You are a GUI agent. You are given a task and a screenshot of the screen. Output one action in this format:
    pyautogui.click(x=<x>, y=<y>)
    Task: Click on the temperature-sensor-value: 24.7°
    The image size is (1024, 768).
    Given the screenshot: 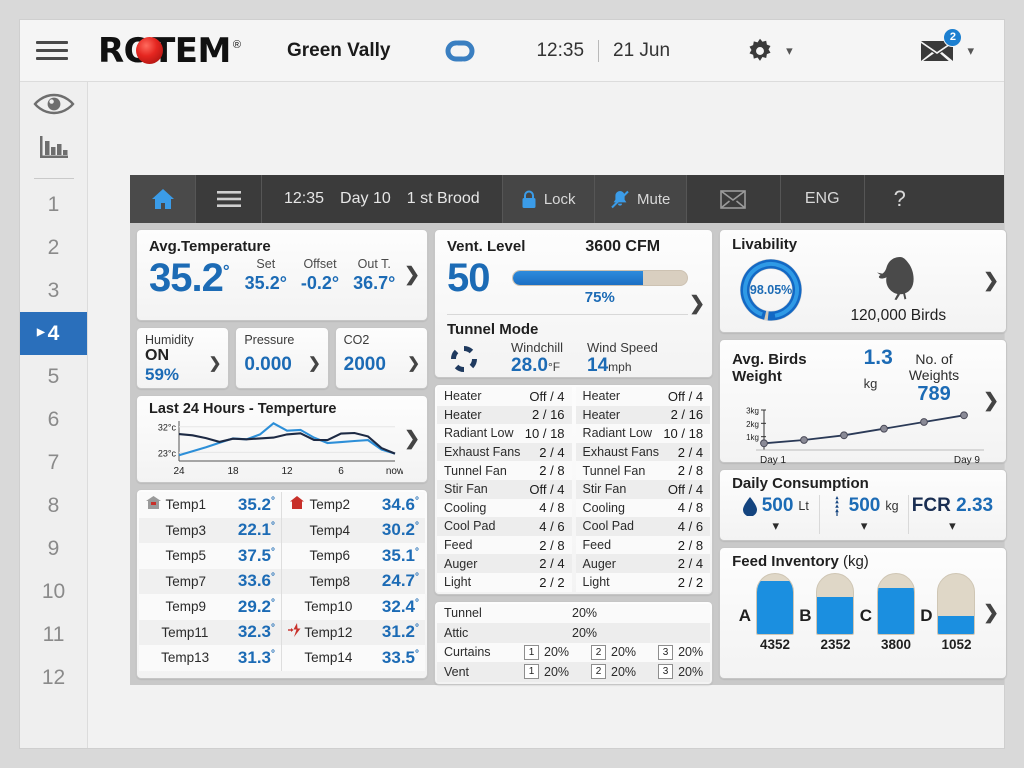 What is the action you would take?
    pyautogui.click(x=400, y=581)
    